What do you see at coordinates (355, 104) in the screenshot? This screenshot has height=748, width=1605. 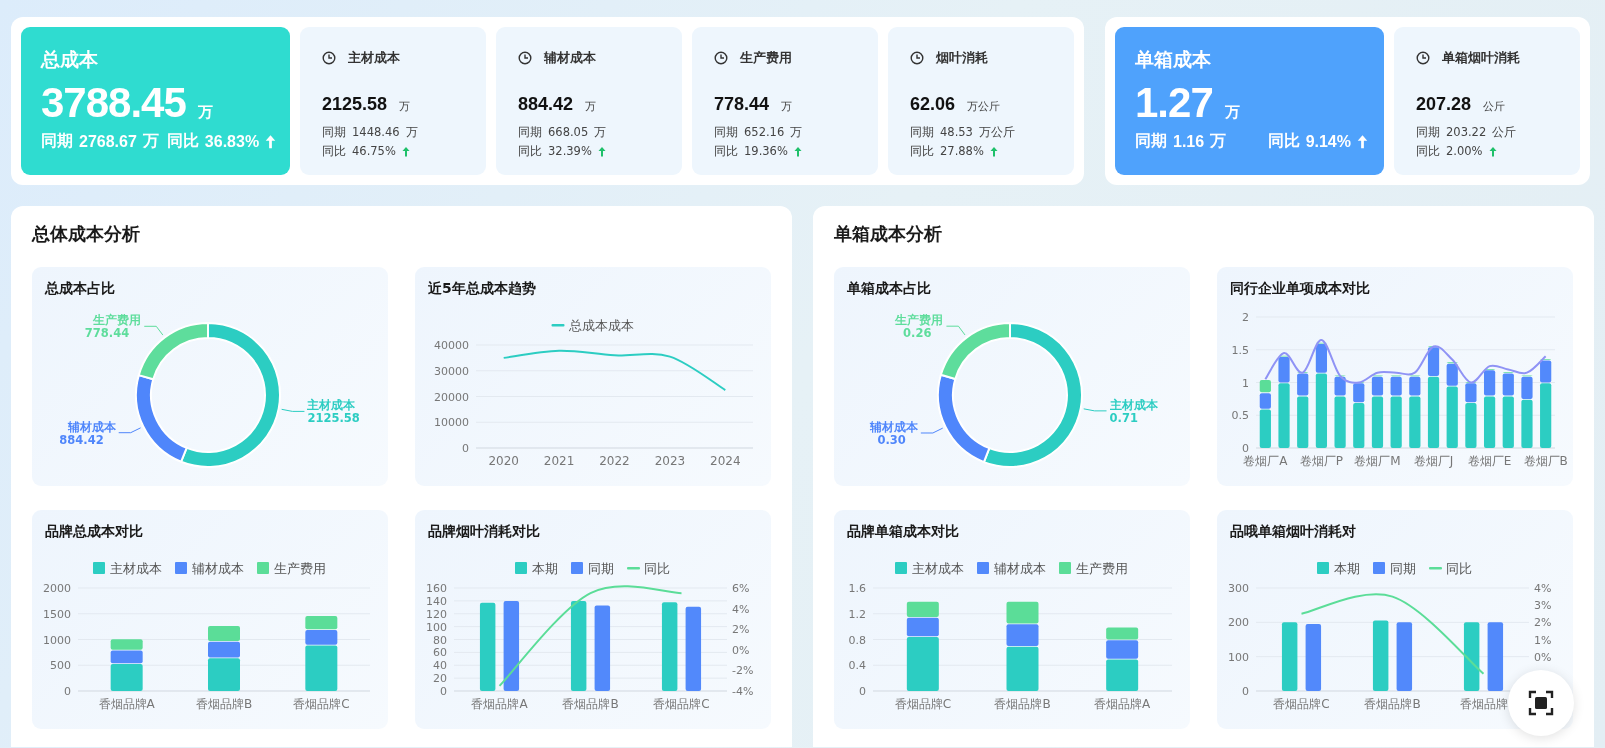 I see `kpi-value: 2125.58` at bounding box center [355, 104].